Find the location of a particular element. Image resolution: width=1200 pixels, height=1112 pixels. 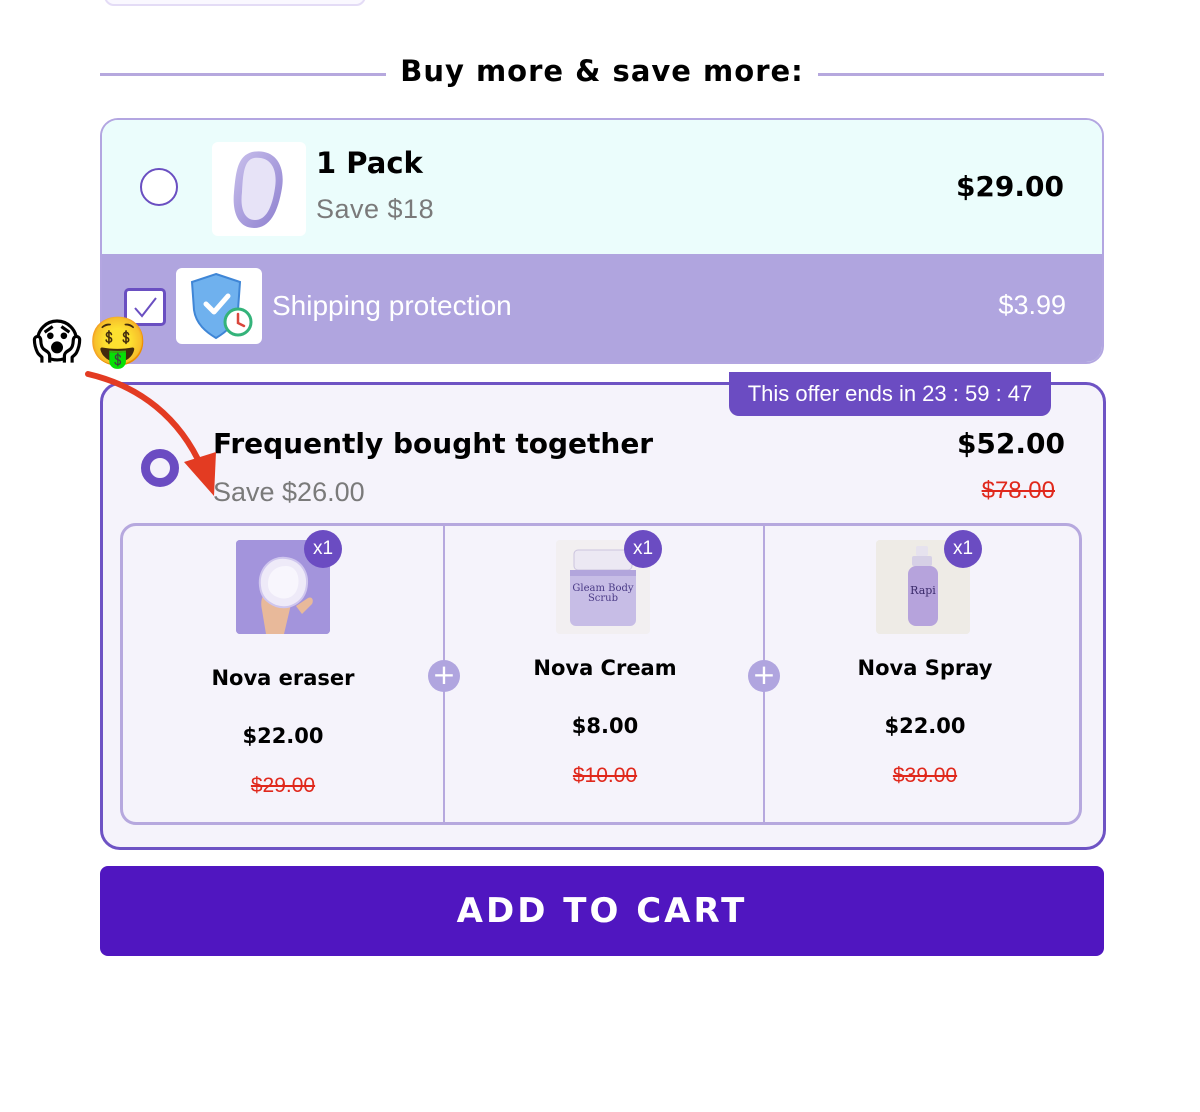

bundle-product-nova-eraser: x1 Nova eraser $22.00 $29.00 is located at coordinates (283, 674).